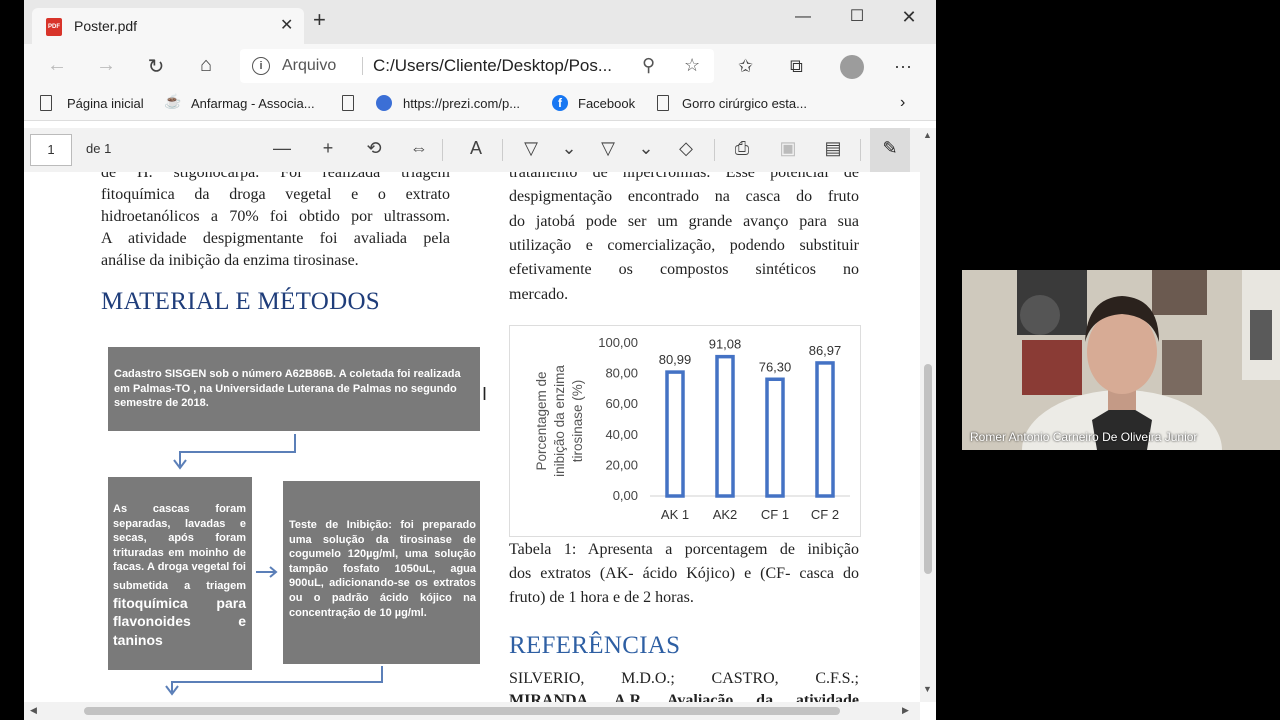 This screenshot has width=1280, height=720. Describe the element at coordinates (267, 572) in the screenshot. I see `flow-arrow-right` at that location.